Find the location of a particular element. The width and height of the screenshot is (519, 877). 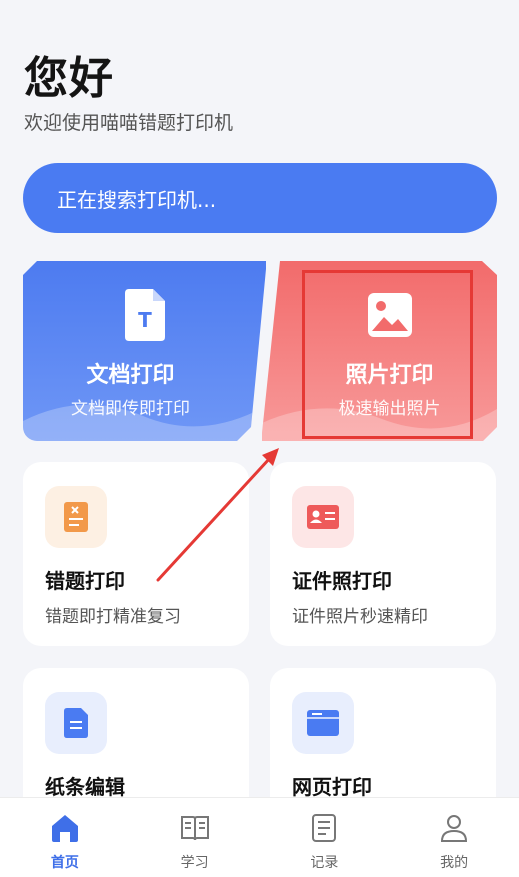

greeting-subtitle: 欢迎使用喵喵错题打印机 is located at coordinates (129, 123).